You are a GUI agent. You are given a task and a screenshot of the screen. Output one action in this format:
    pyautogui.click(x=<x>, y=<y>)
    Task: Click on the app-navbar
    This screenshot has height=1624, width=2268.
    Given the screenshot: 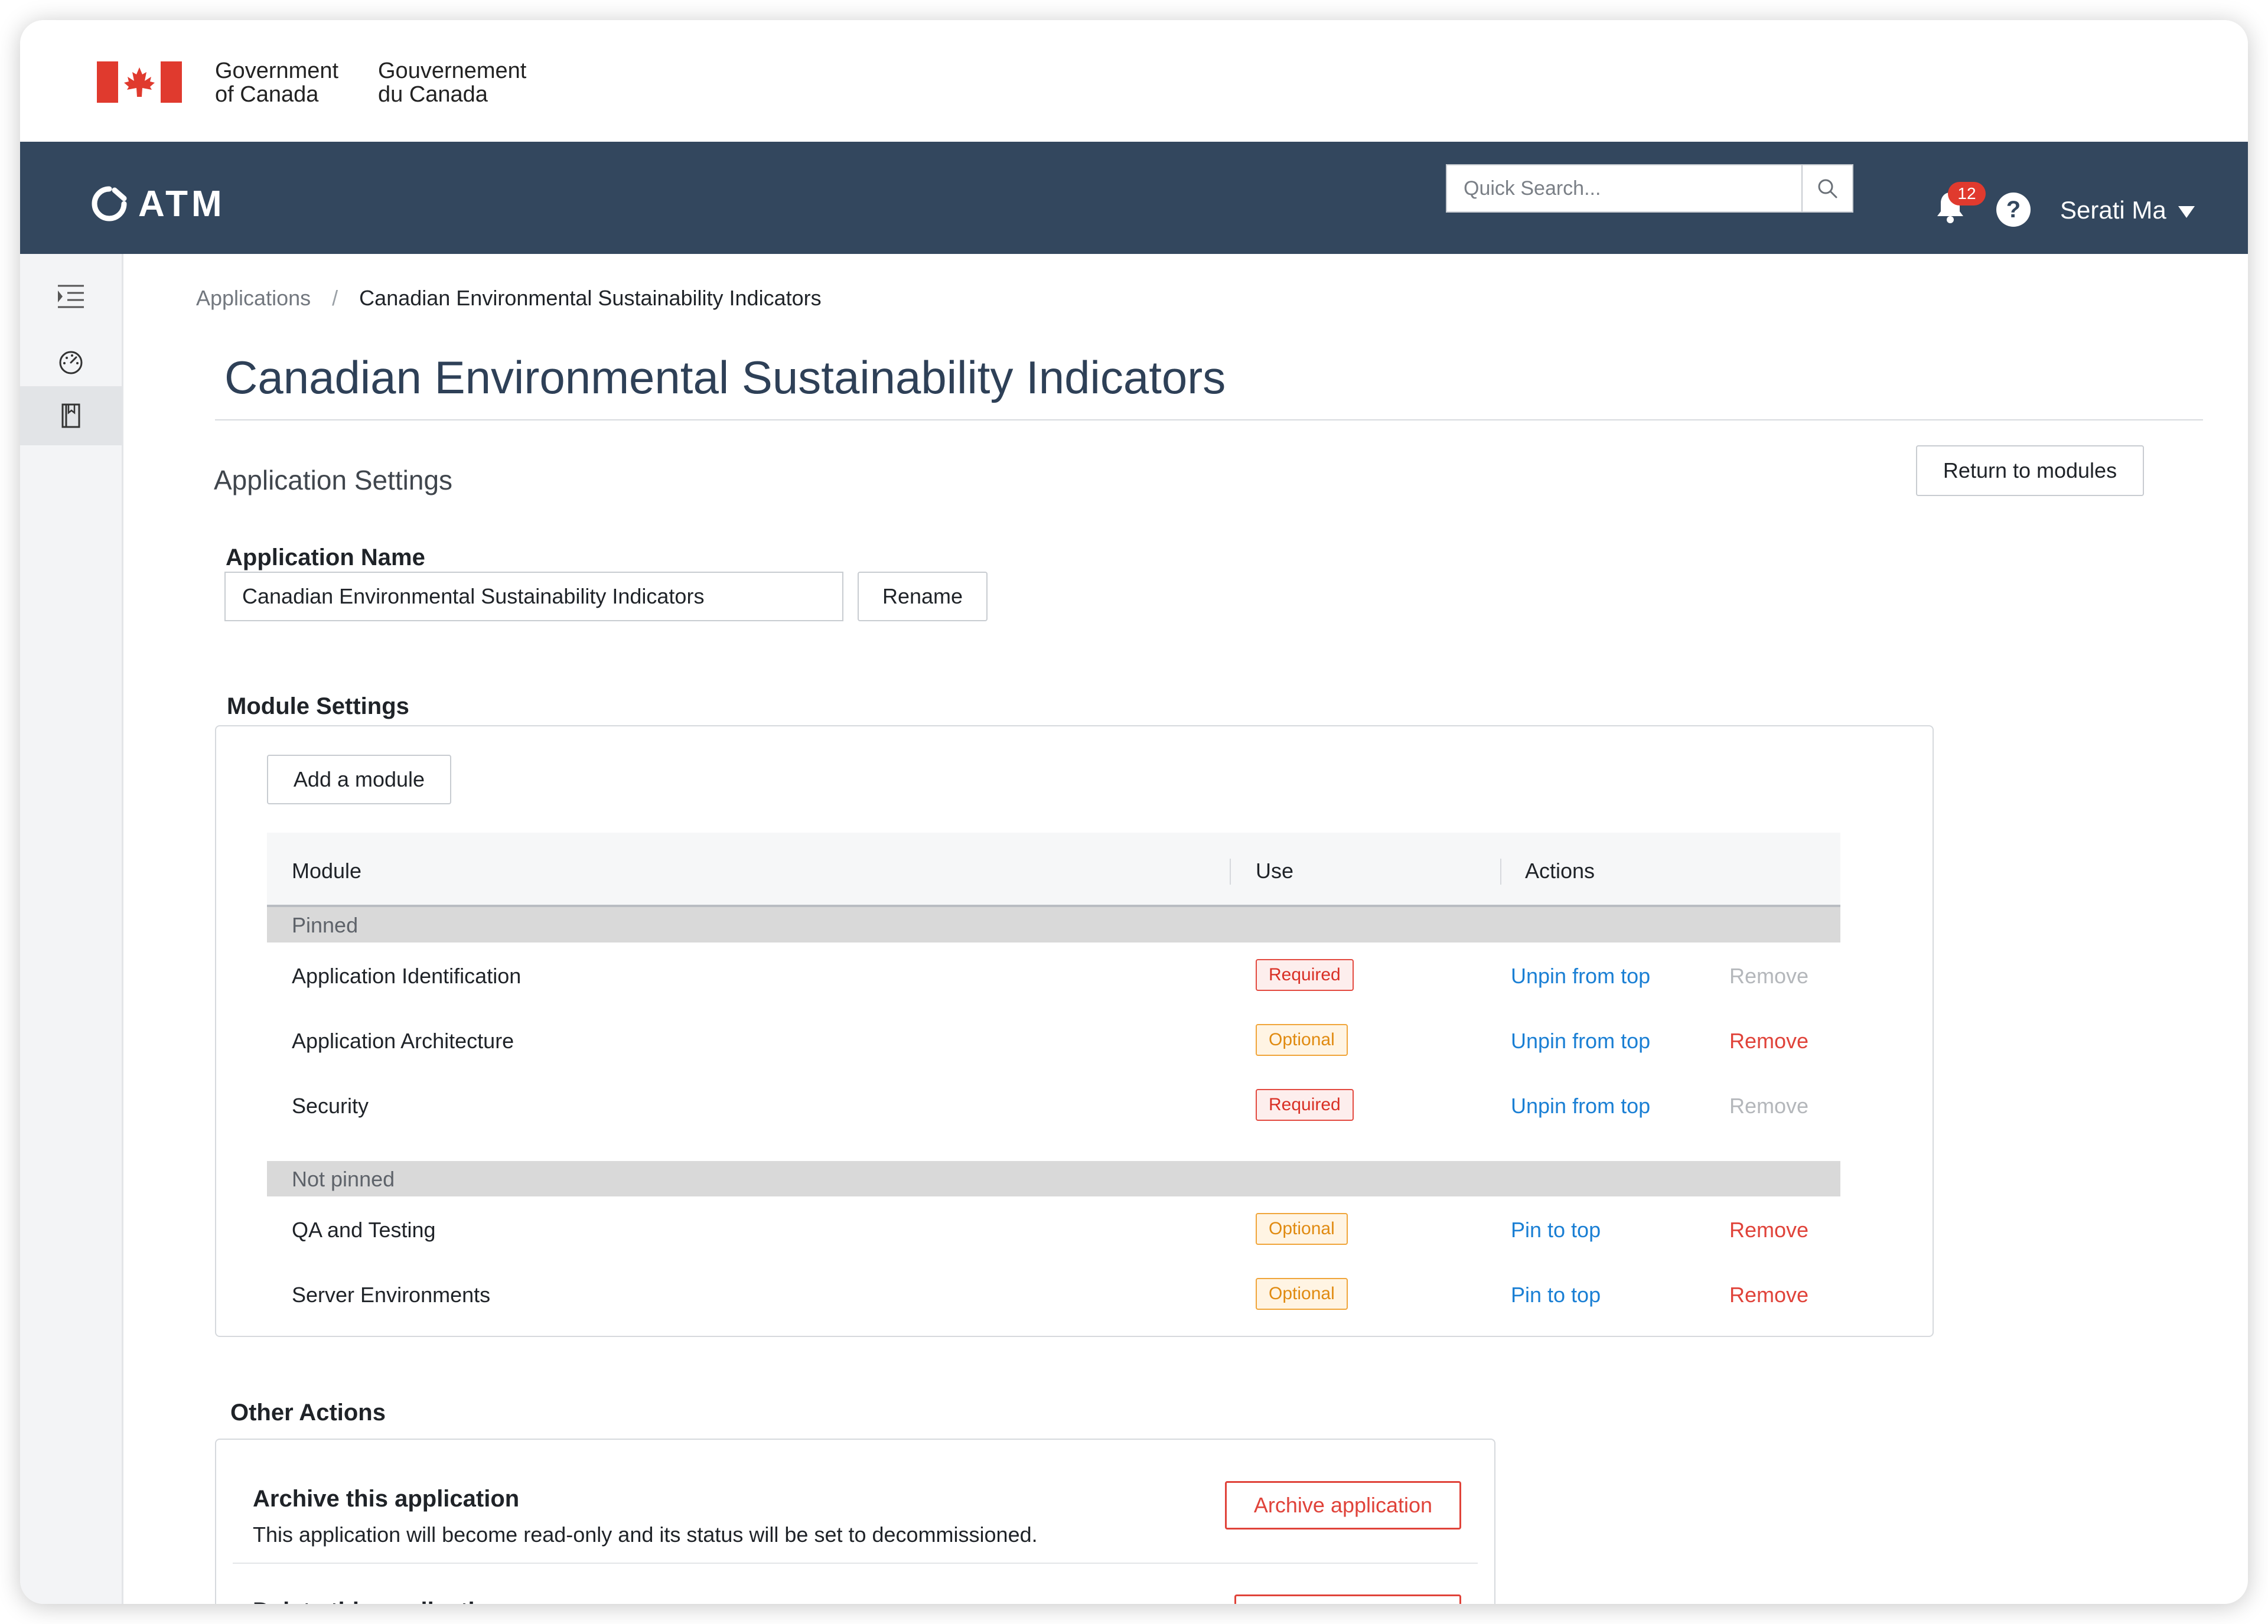 What is the action you would take?
    pyautogui.click(x=1134, y=198)
    